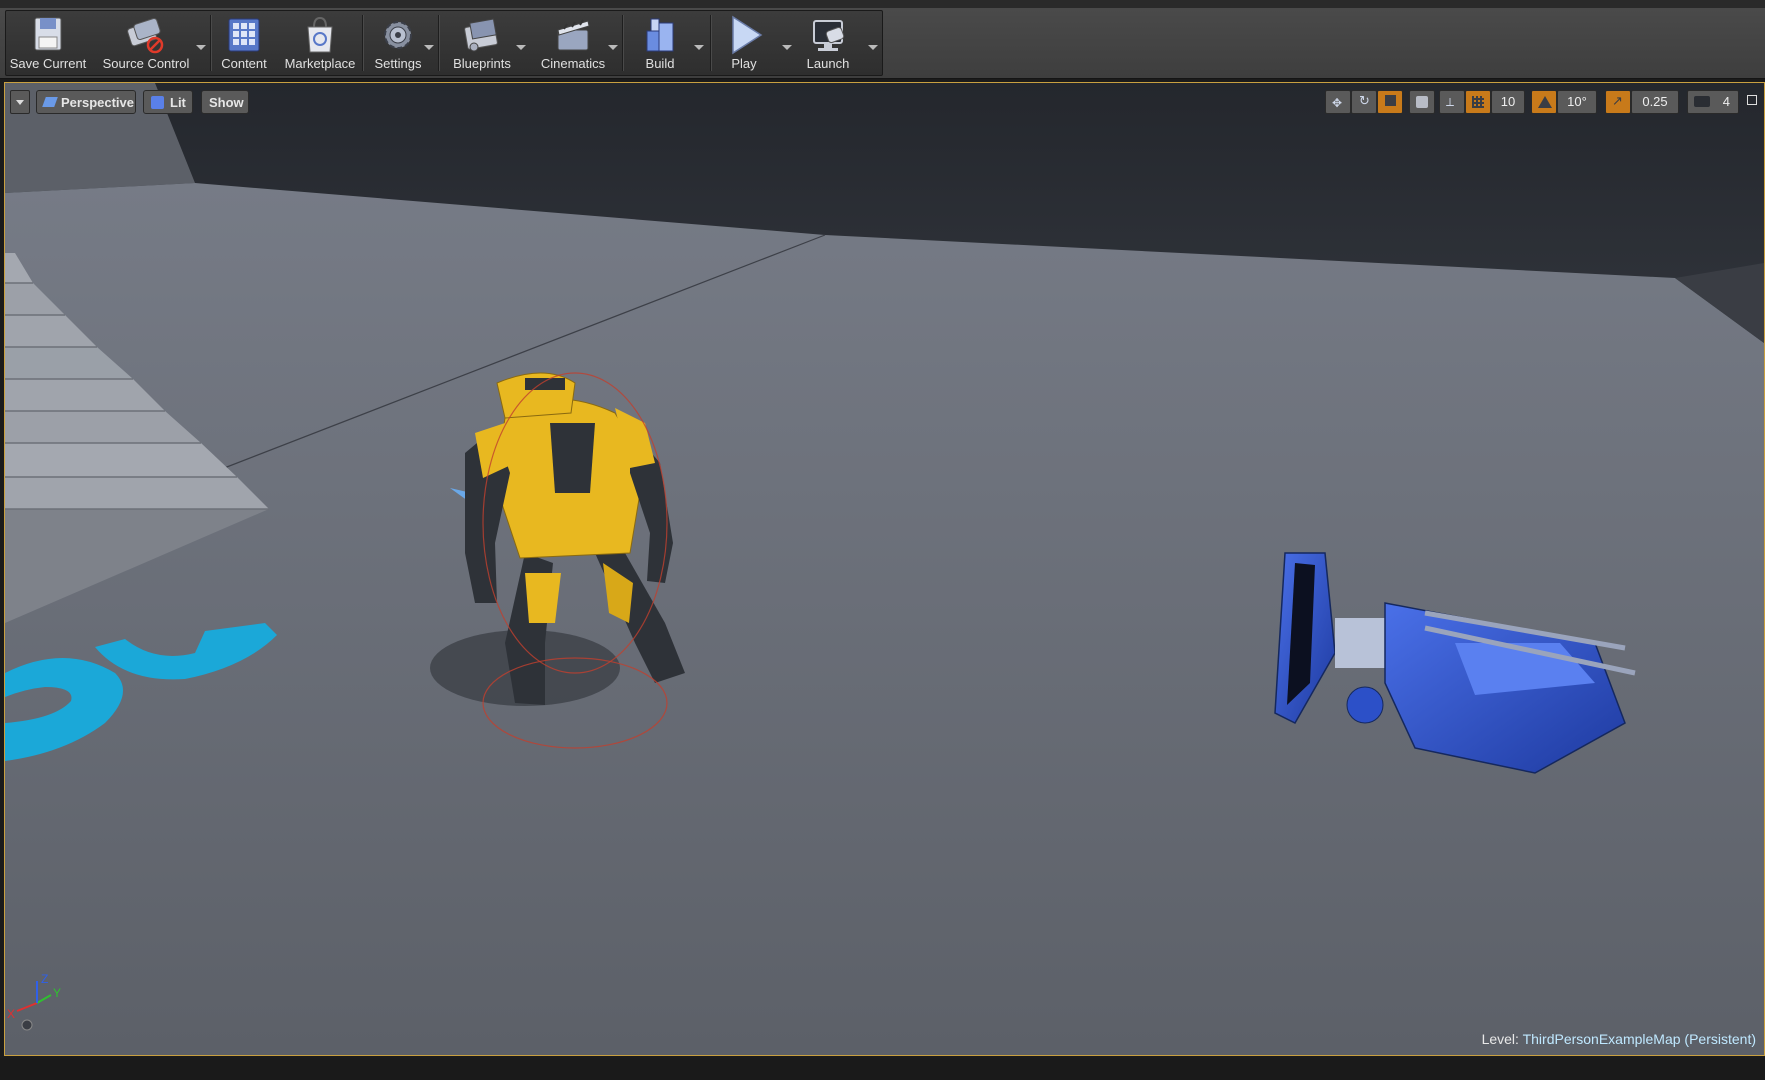 This screenshot has height=1080, width=1765. Describe the element at coordinates (398, 63) in the screenshot. I see `settings-label: Settings` at that location.